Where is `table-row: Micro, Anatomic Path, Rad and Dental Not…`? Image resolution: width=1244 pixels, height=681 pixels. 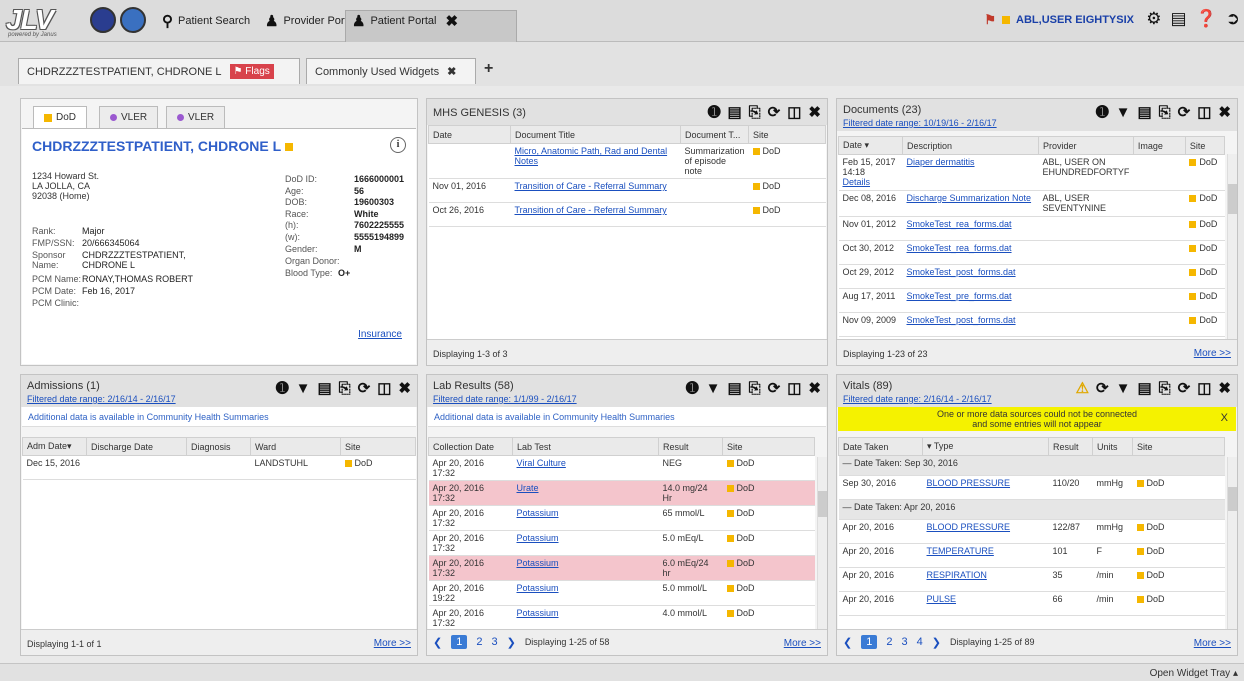 table-row: Micro, Anatomic Path, Rad and Dental Not… is located at coordinates (627, 161).